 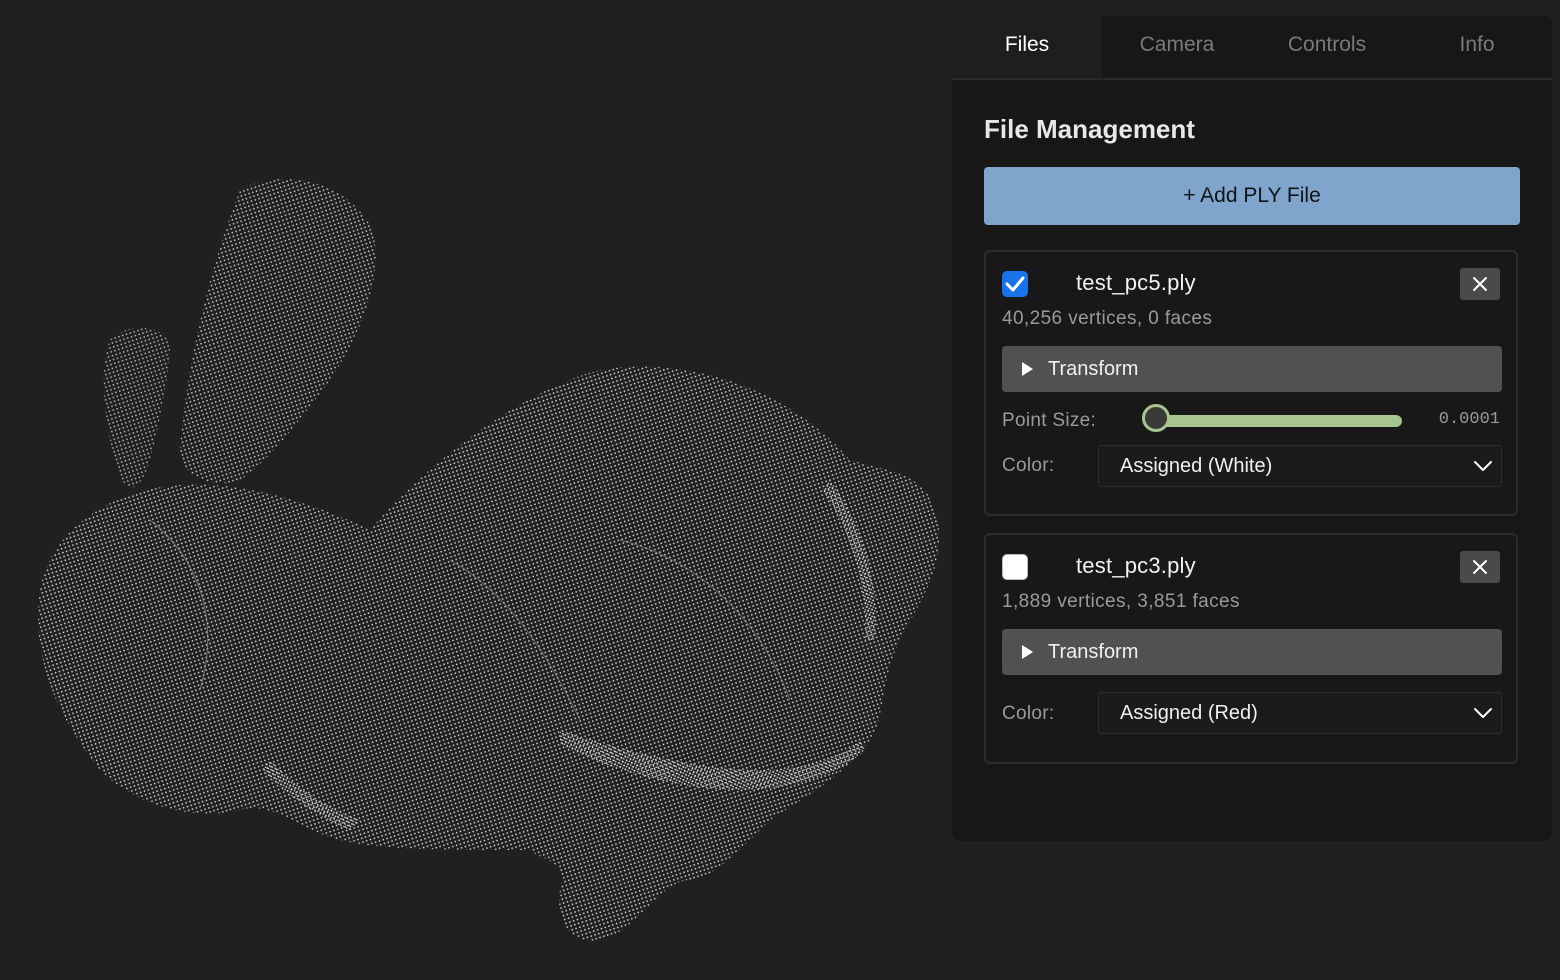 I want to click on color-select: Assigned (Red), so click(x=1300, y=713).